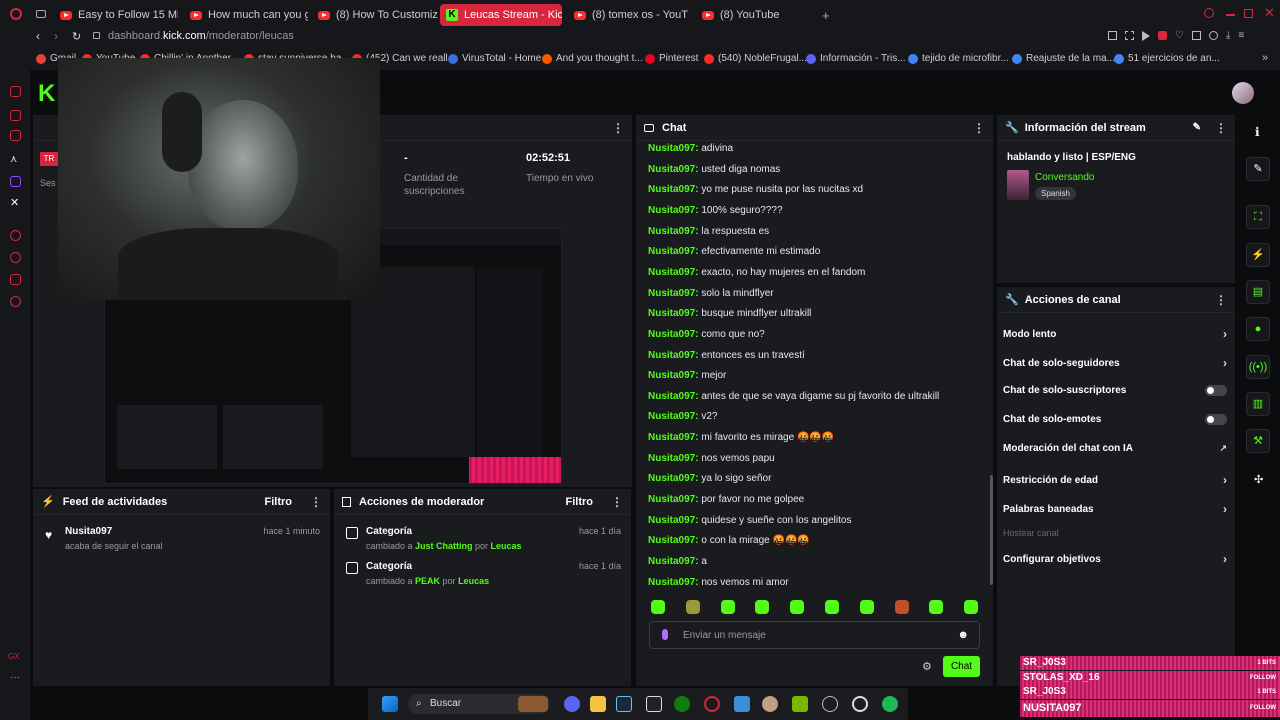 This screenshot has width=1280, height=720. Describe the element at coordinates (1228, 37) in the screenshot. I see `download-icon: ⤓` at that location.